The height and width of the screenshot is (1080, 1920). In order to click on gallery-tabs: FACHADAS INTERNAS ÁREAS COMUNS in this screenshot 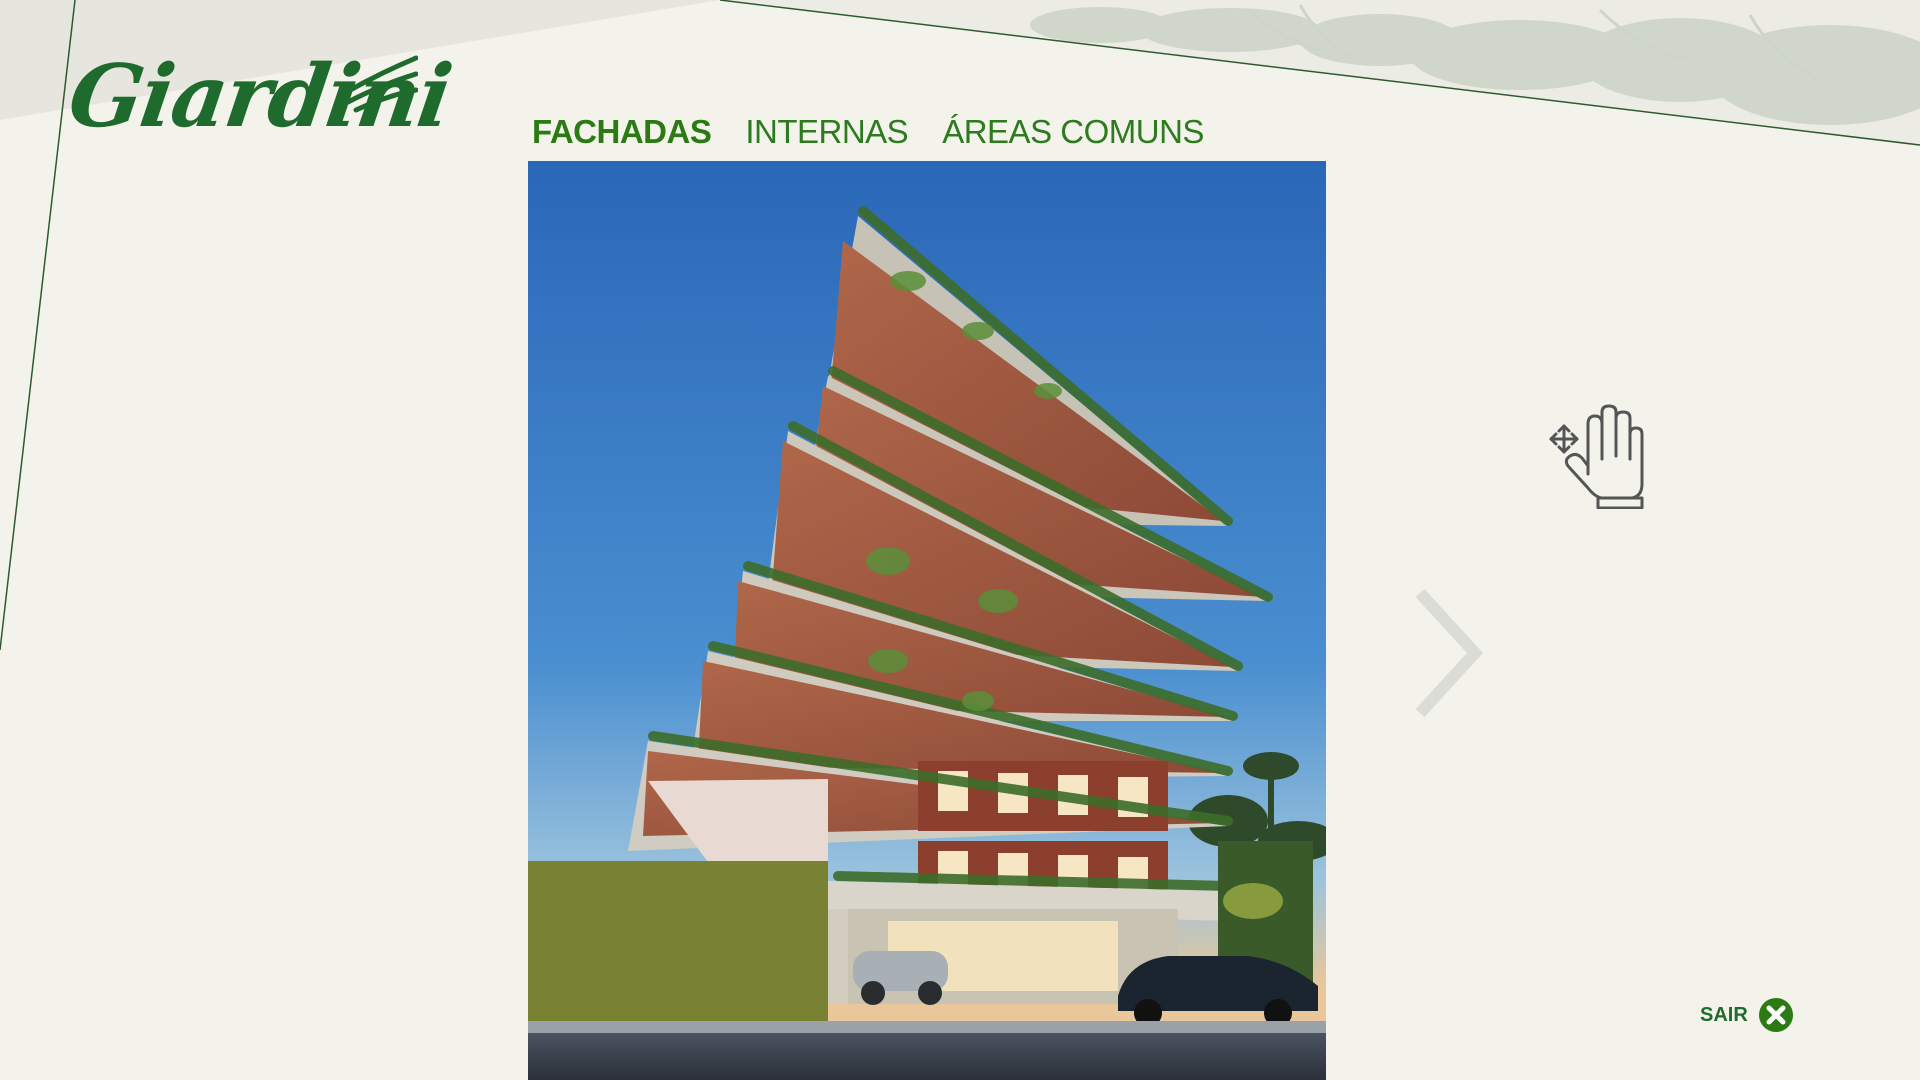, I will do `click(868, 132)`.